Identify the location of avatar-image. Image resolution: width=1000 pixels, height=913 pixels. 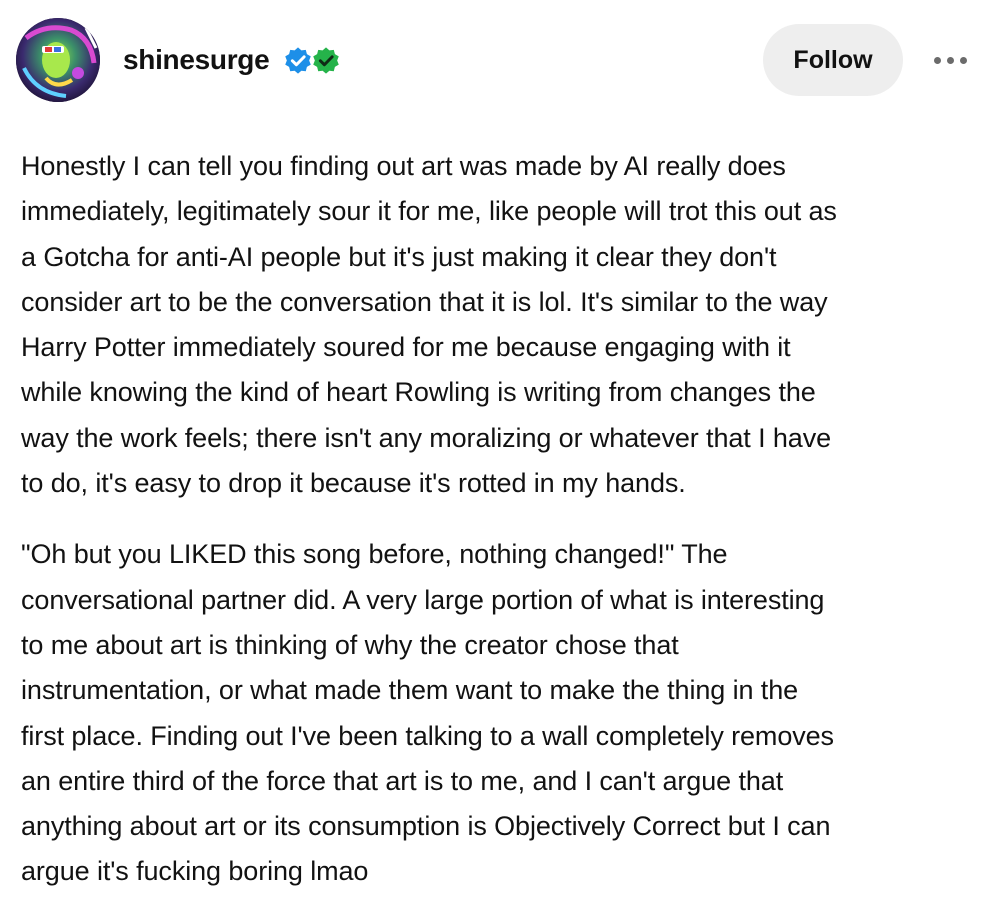
(58, 60).